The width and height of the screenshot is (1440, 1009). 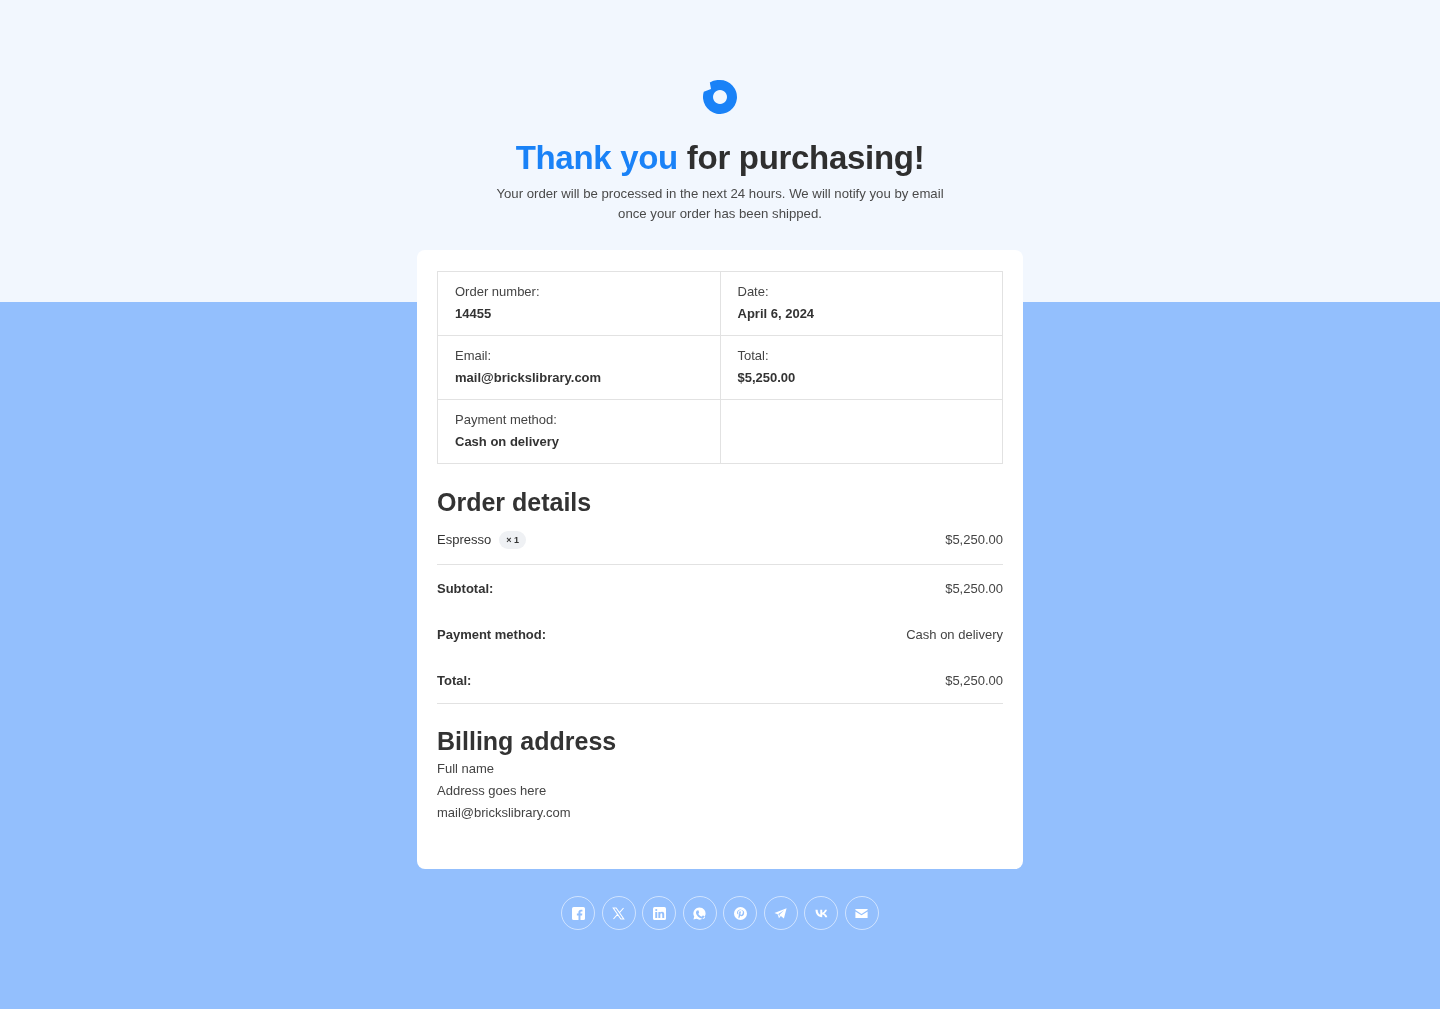 What do you see at coordinates (465, 588) in the screenshot?
I see `total-label: Subtotal:` at bounding box center [465, 588].